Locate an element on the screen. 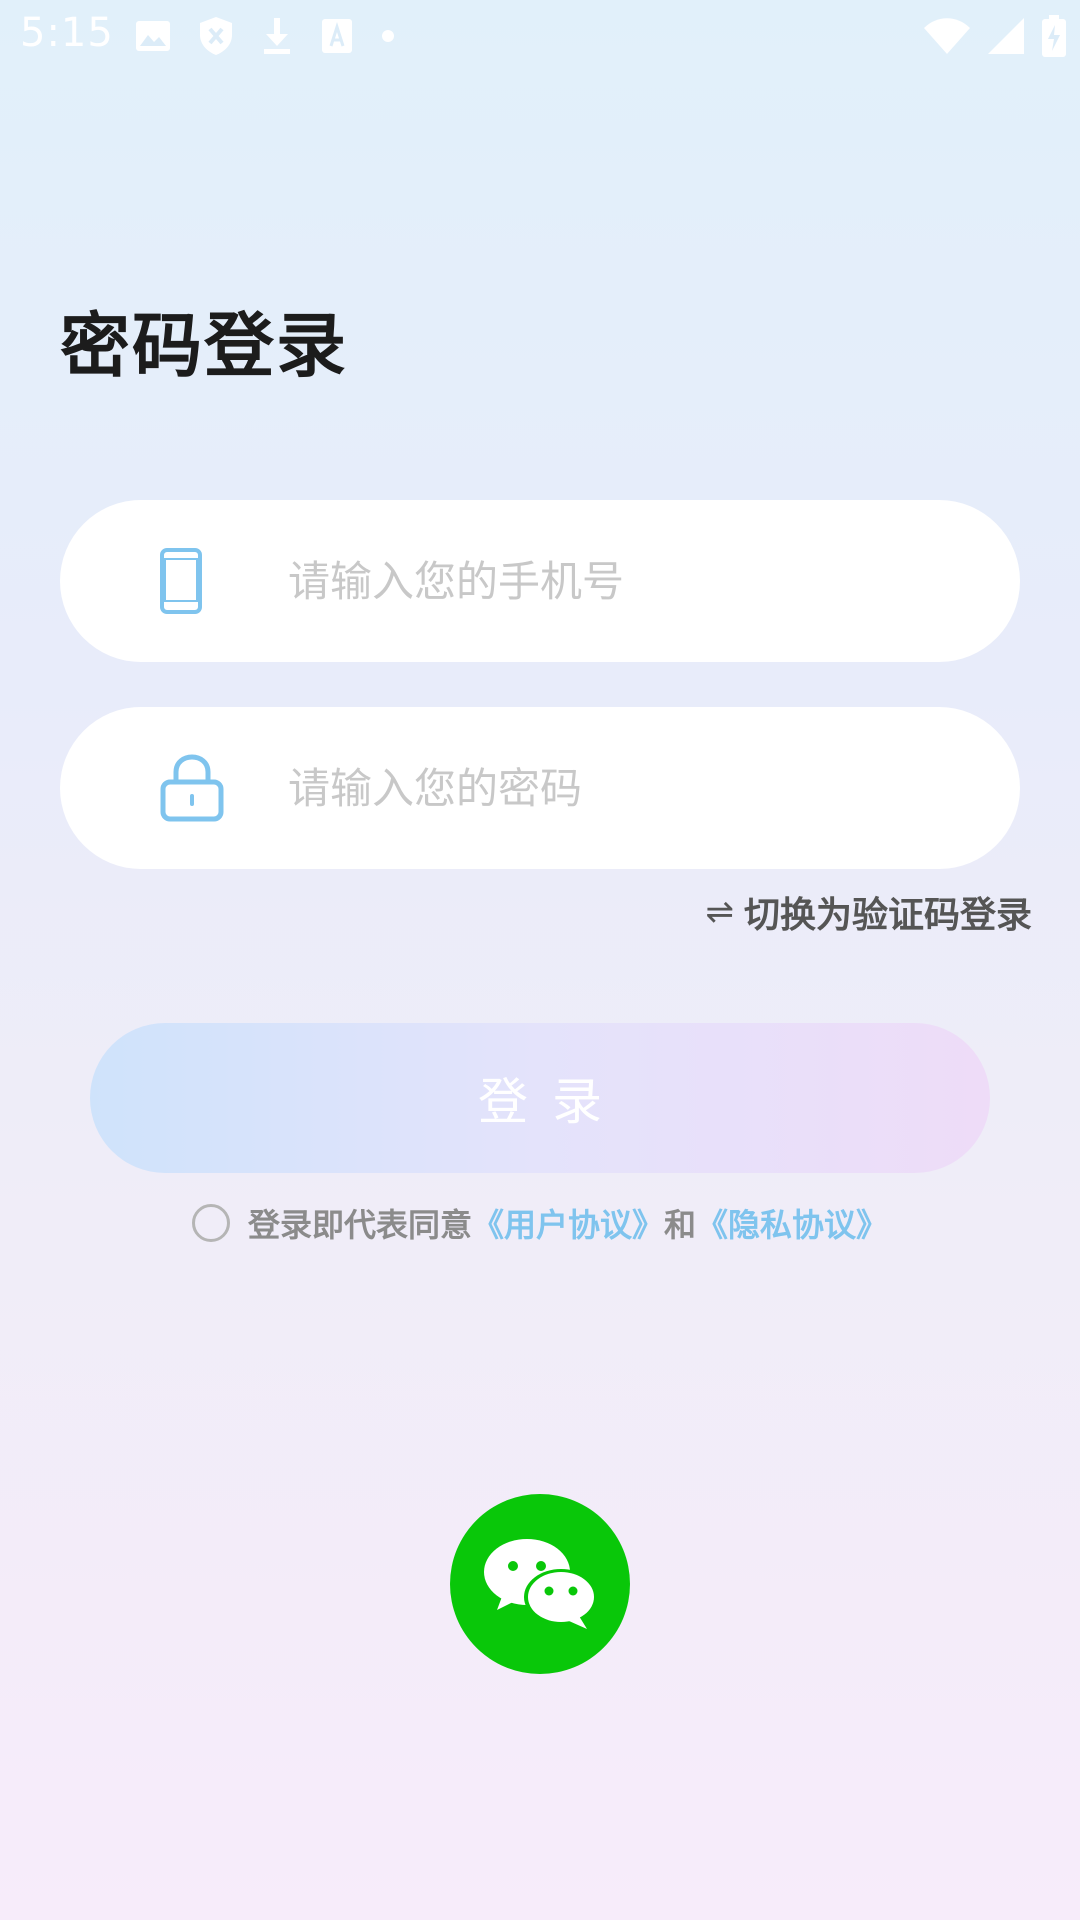 This screenshot has height=1920, width=1080. status-icons-left is located at coordinates (265, 36).